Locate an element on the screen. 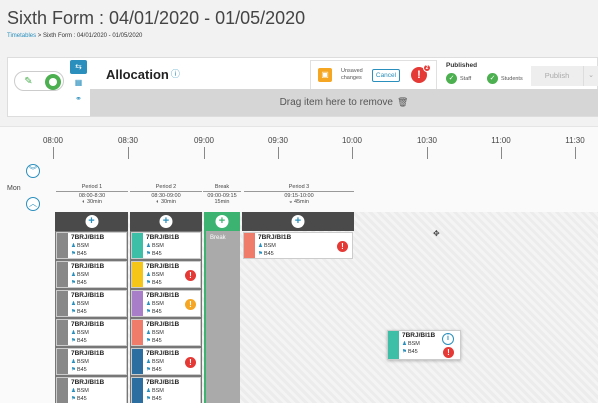 The height and width of the screenshot is (403, 598). publish-button: Publish is located at coordinates (557, 76).